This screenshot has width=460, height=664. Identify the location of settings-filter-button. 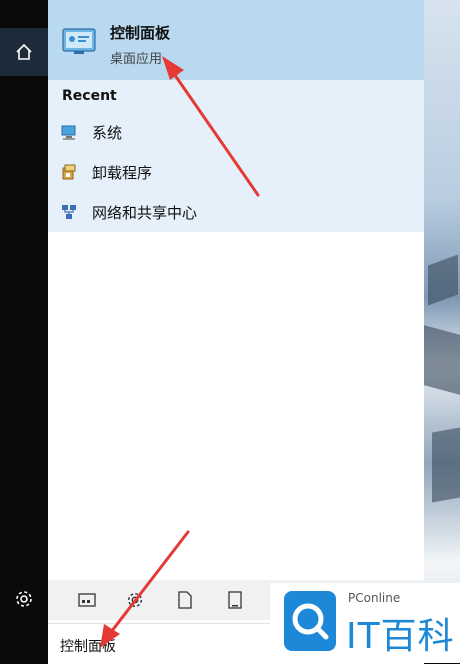
(135, 600).